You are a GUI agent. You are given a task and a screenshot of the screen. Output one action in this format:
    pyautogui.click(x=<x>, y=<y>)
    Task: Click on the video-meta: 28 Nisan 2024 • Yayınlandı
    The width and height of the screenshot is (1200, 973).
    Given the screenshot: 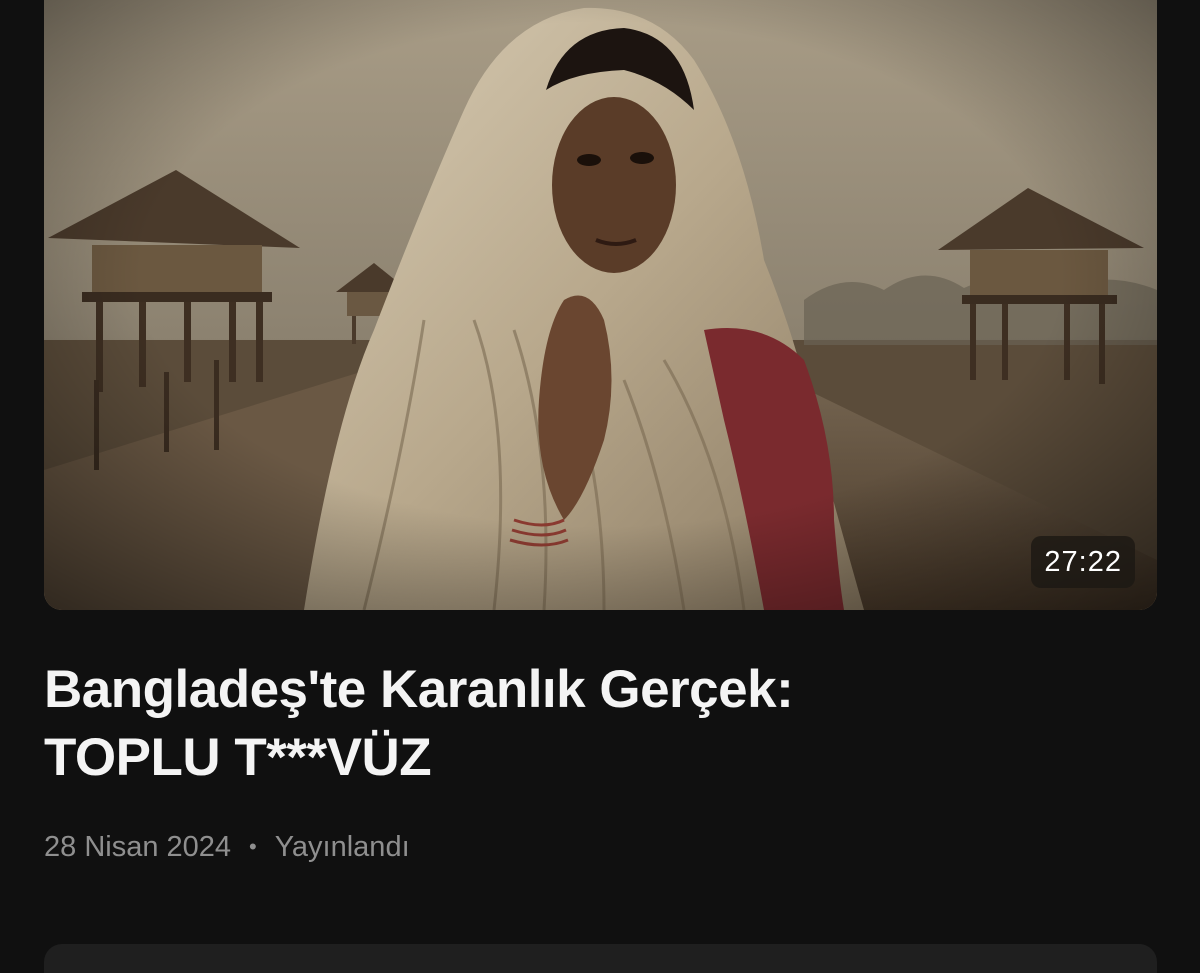 What is the action you would take?
    pyautogui.click(x=227, y=847)
    